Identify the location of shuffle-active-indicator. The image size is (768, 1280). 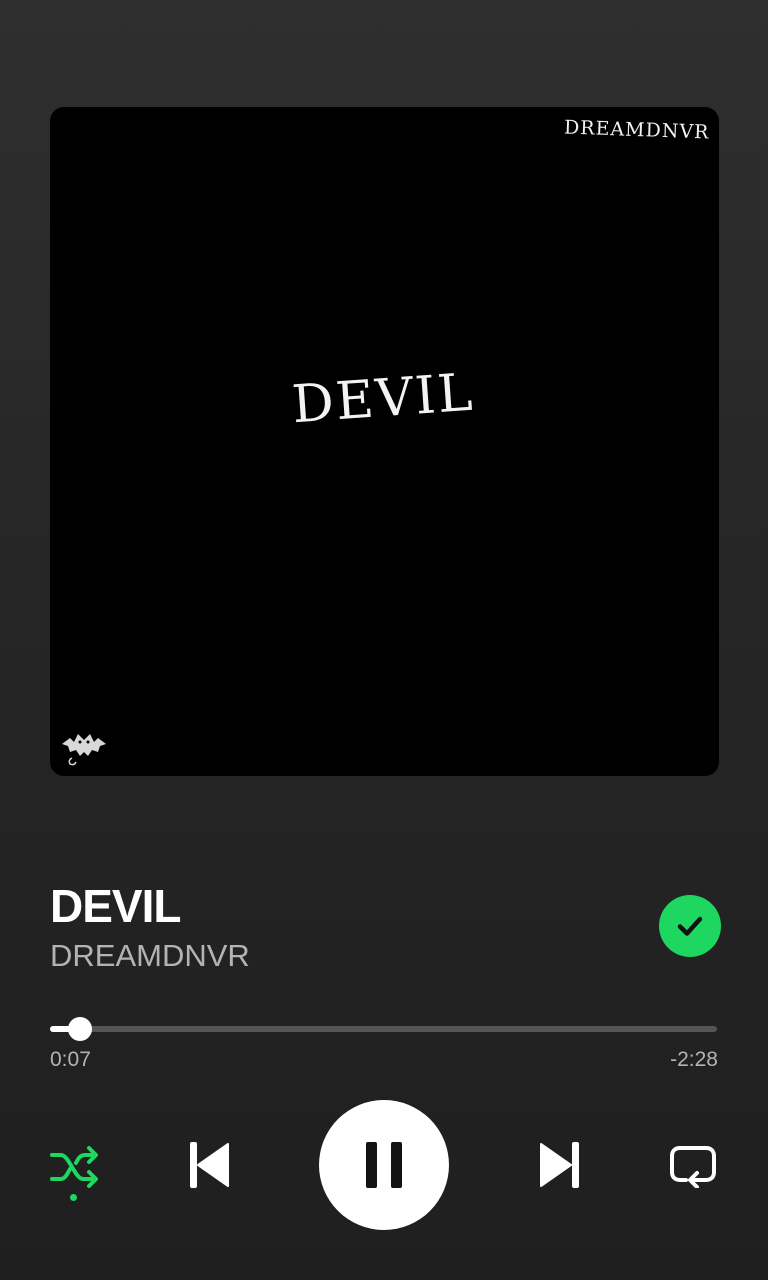
(73, 1197).